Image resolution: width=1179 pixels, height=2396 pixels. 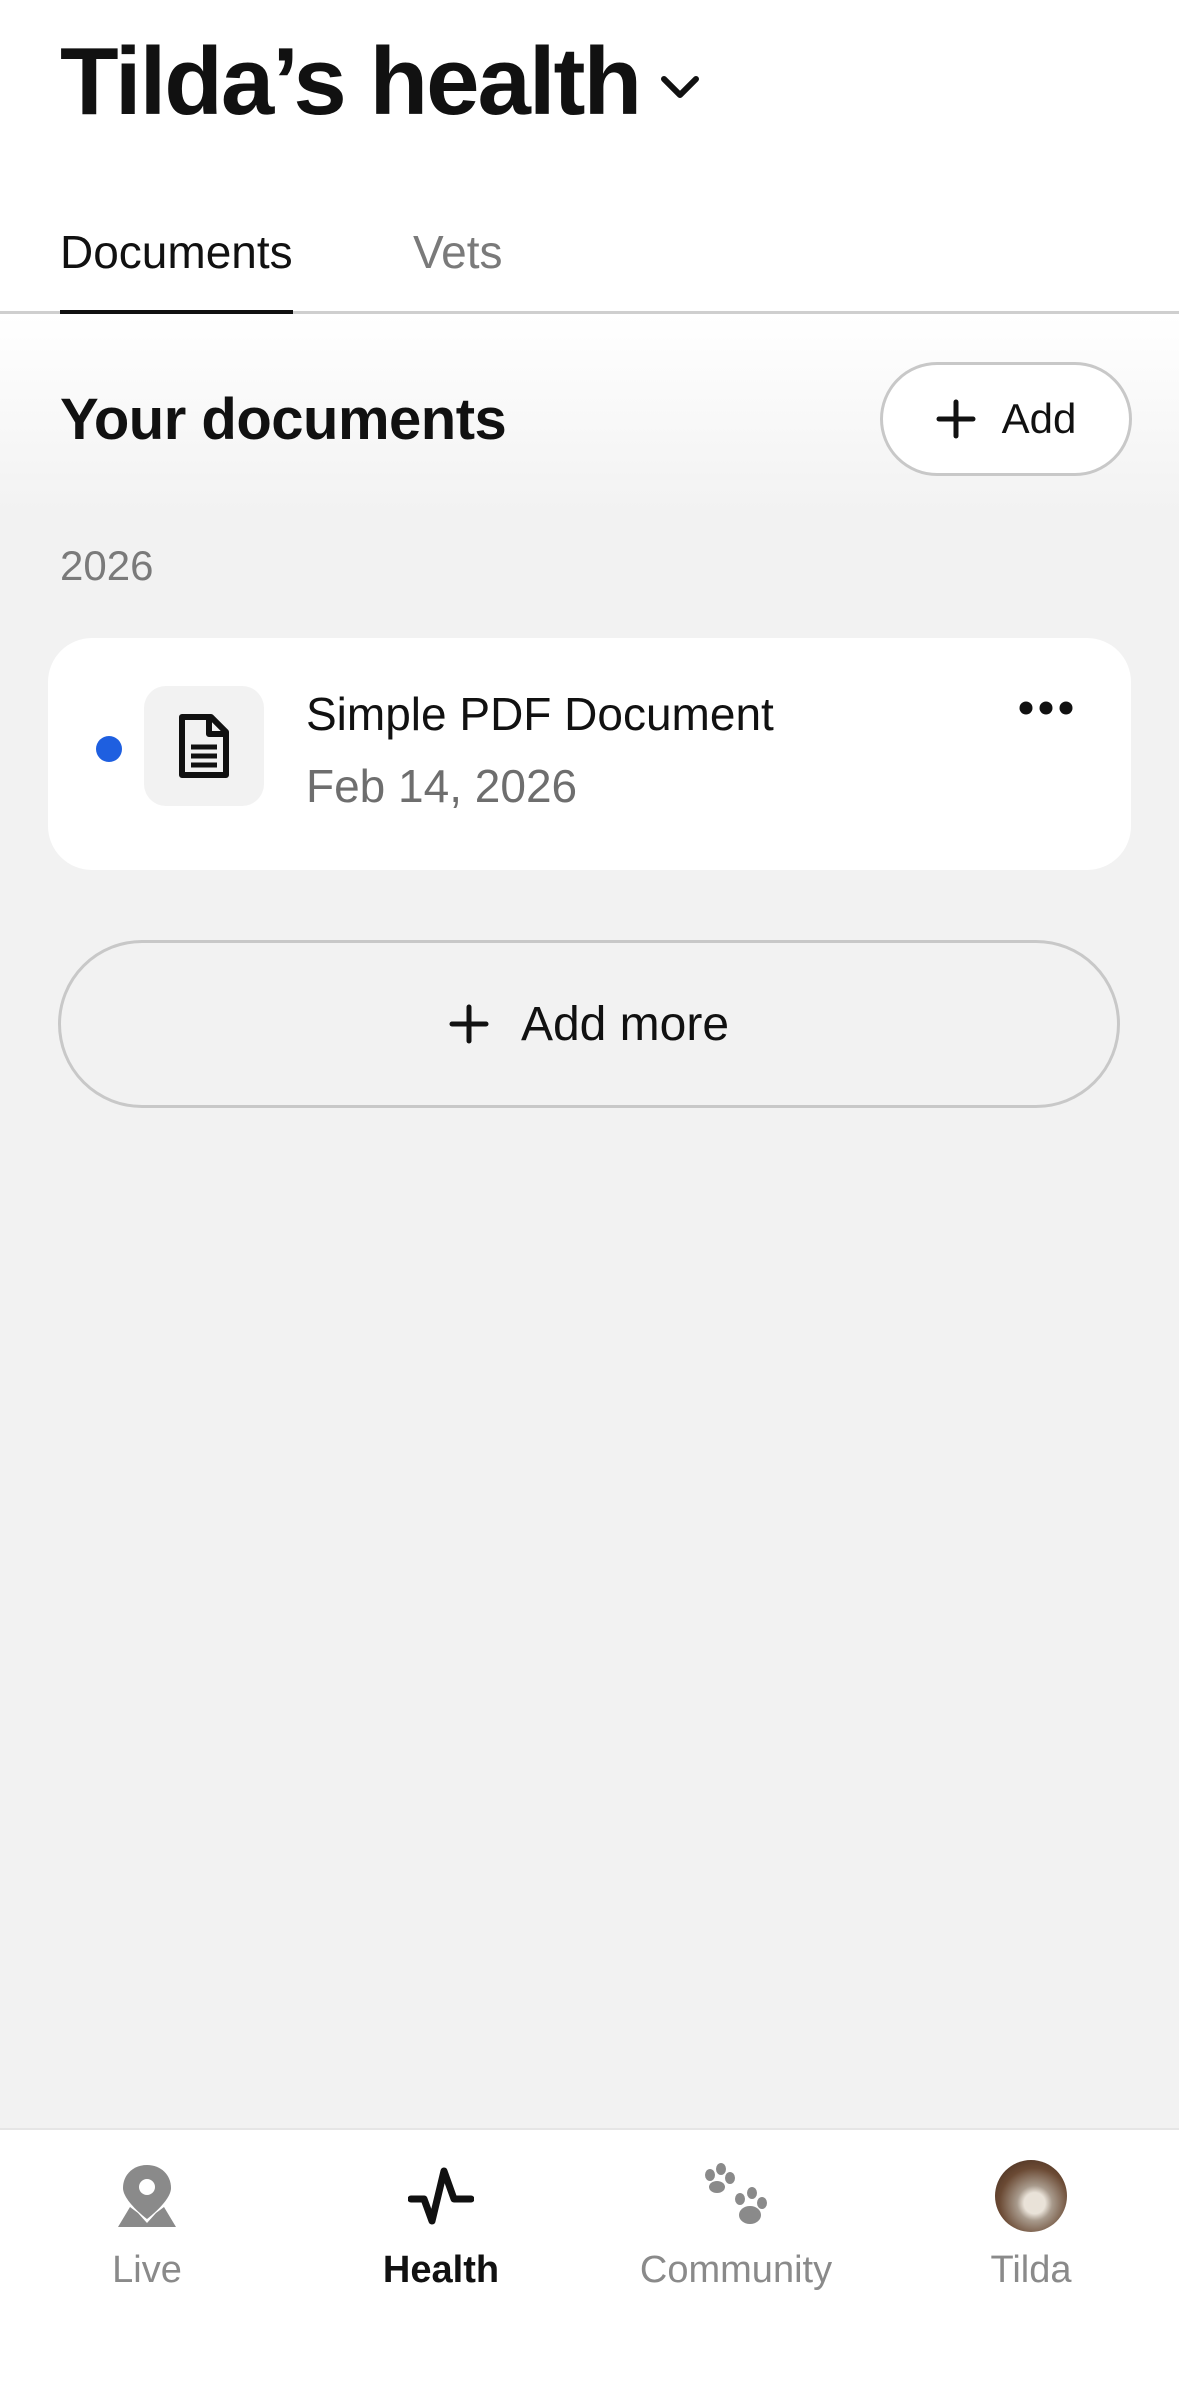 I want to click on document-icon, so click(x=204, y=746).